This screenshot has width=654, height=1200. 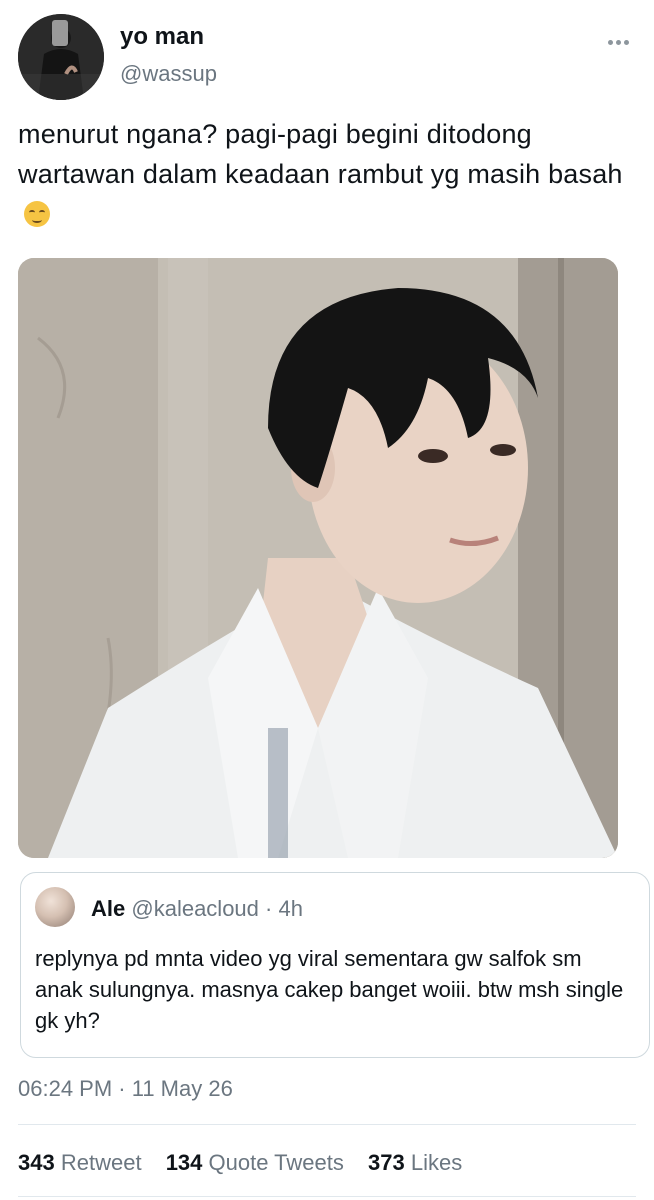 What do you see at coordinates (168, 74) in the screenshot?
I see `author-handle: @wassup` at bounding box center [168, 74].